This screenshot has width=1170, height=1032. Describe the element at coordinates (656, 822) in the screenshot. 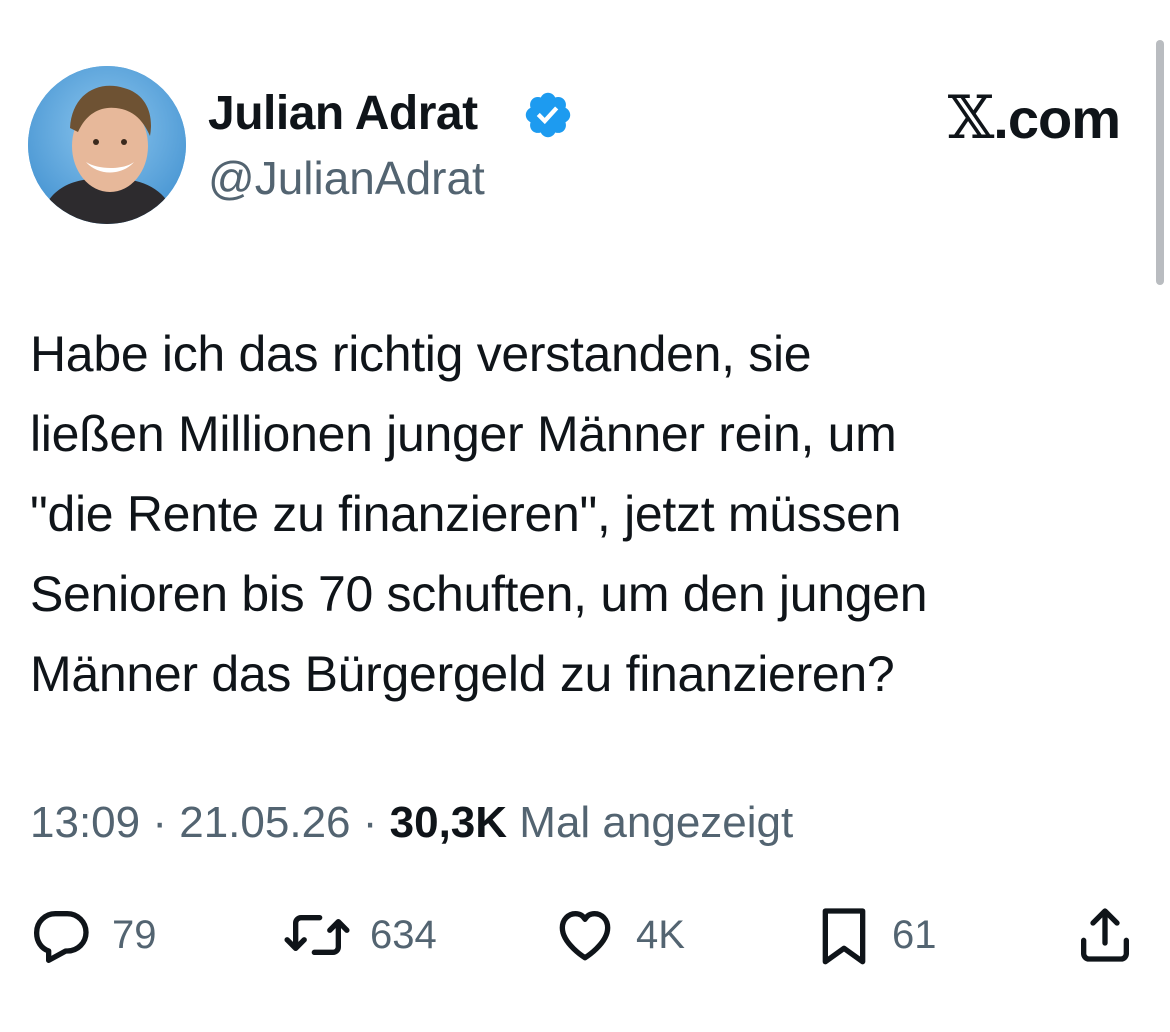

I see `views-label: Mal angezeigt` at that location.